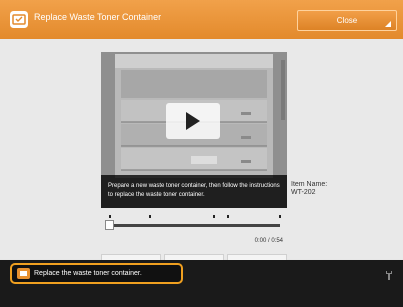 This screenshot has height=307, width=403. Describe the element at coordinates (201, 19) in the screenshot. I see `title-bar: Replace Waste Toner Container Close` at that location.